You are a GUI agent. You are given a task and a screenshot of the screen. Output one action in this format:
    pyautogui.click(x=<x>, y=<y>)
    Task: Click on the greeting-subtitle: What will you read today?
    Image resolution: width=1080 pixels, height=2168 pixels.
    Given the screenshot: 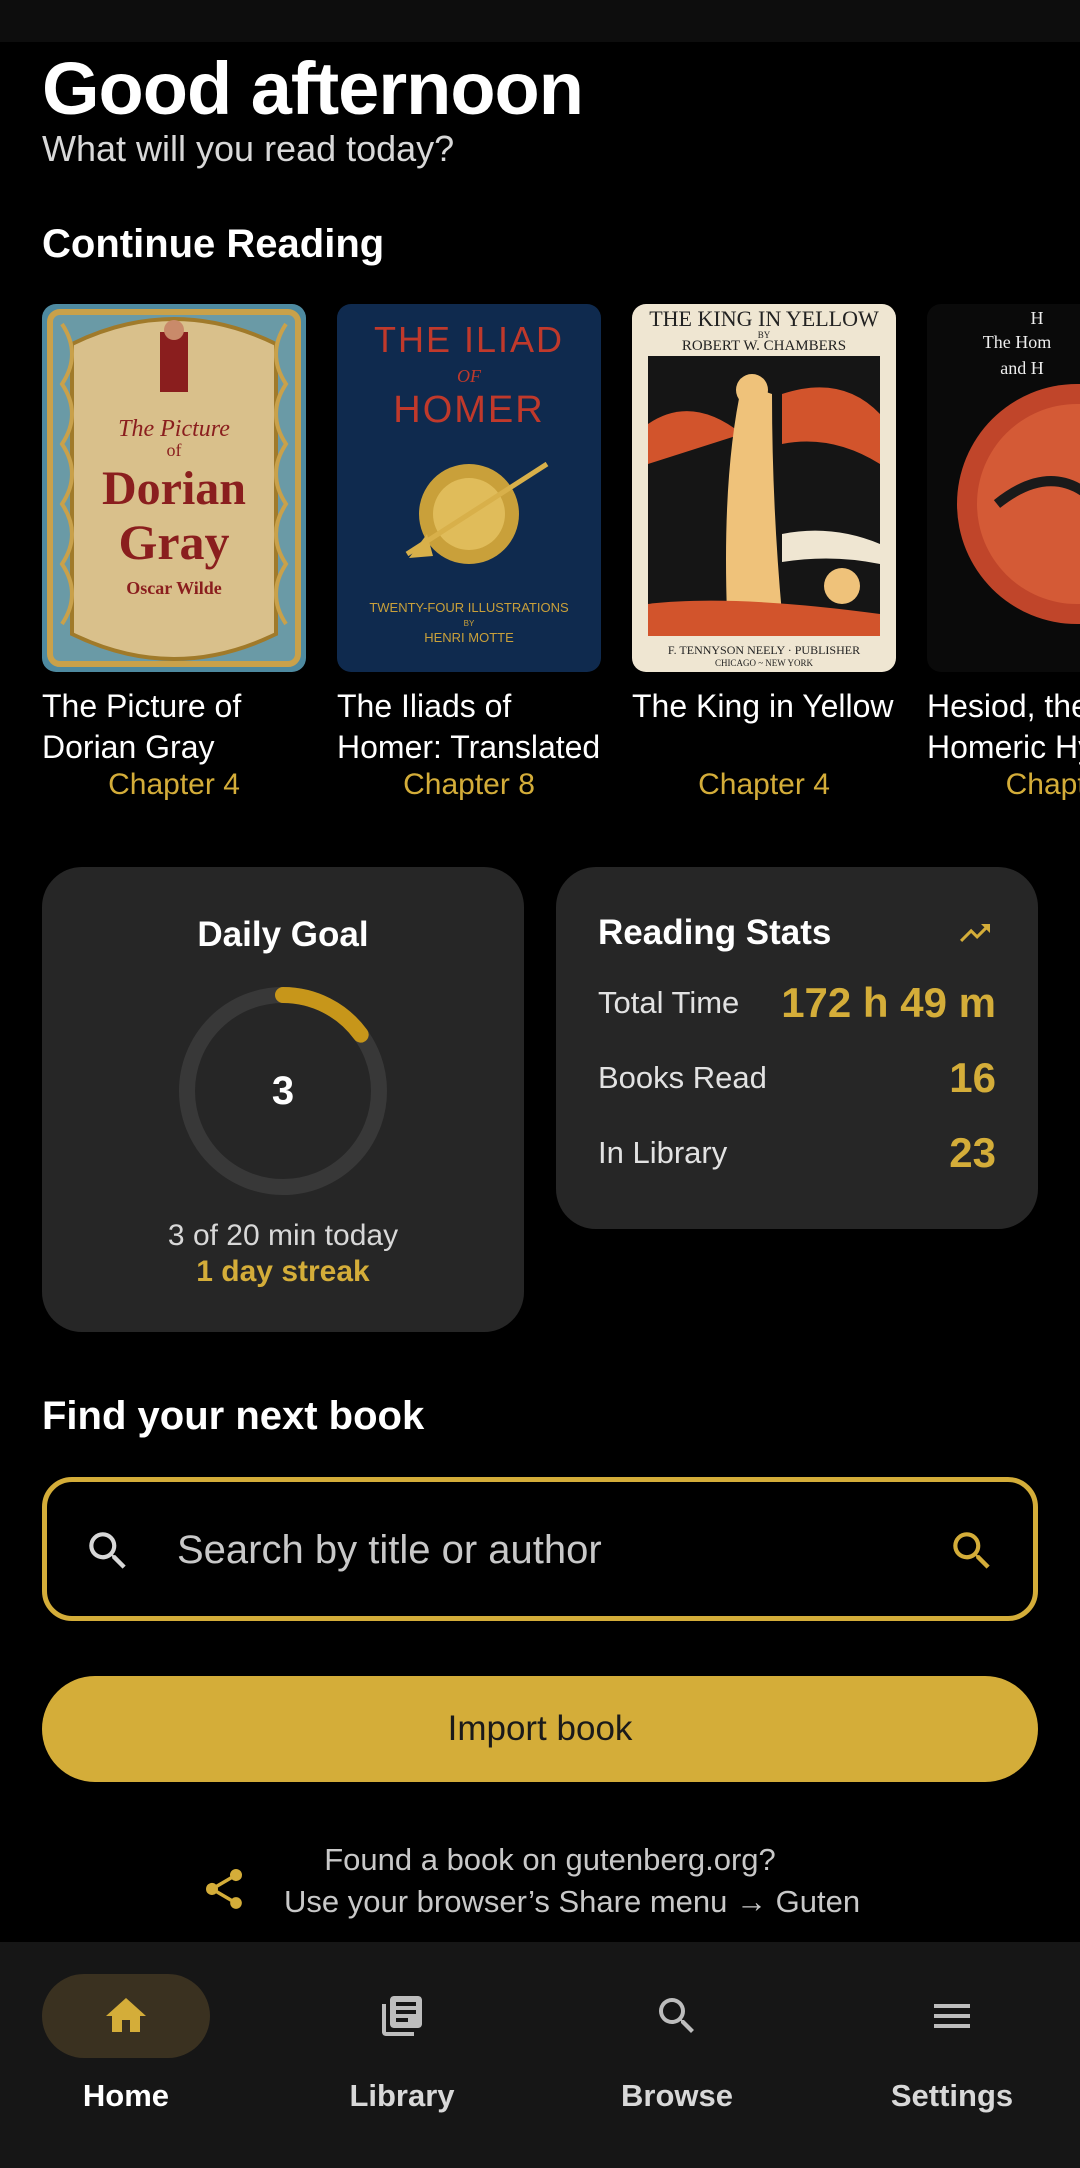 What is the action you would take?
    pyautogui.click(x=248, y=148)
    